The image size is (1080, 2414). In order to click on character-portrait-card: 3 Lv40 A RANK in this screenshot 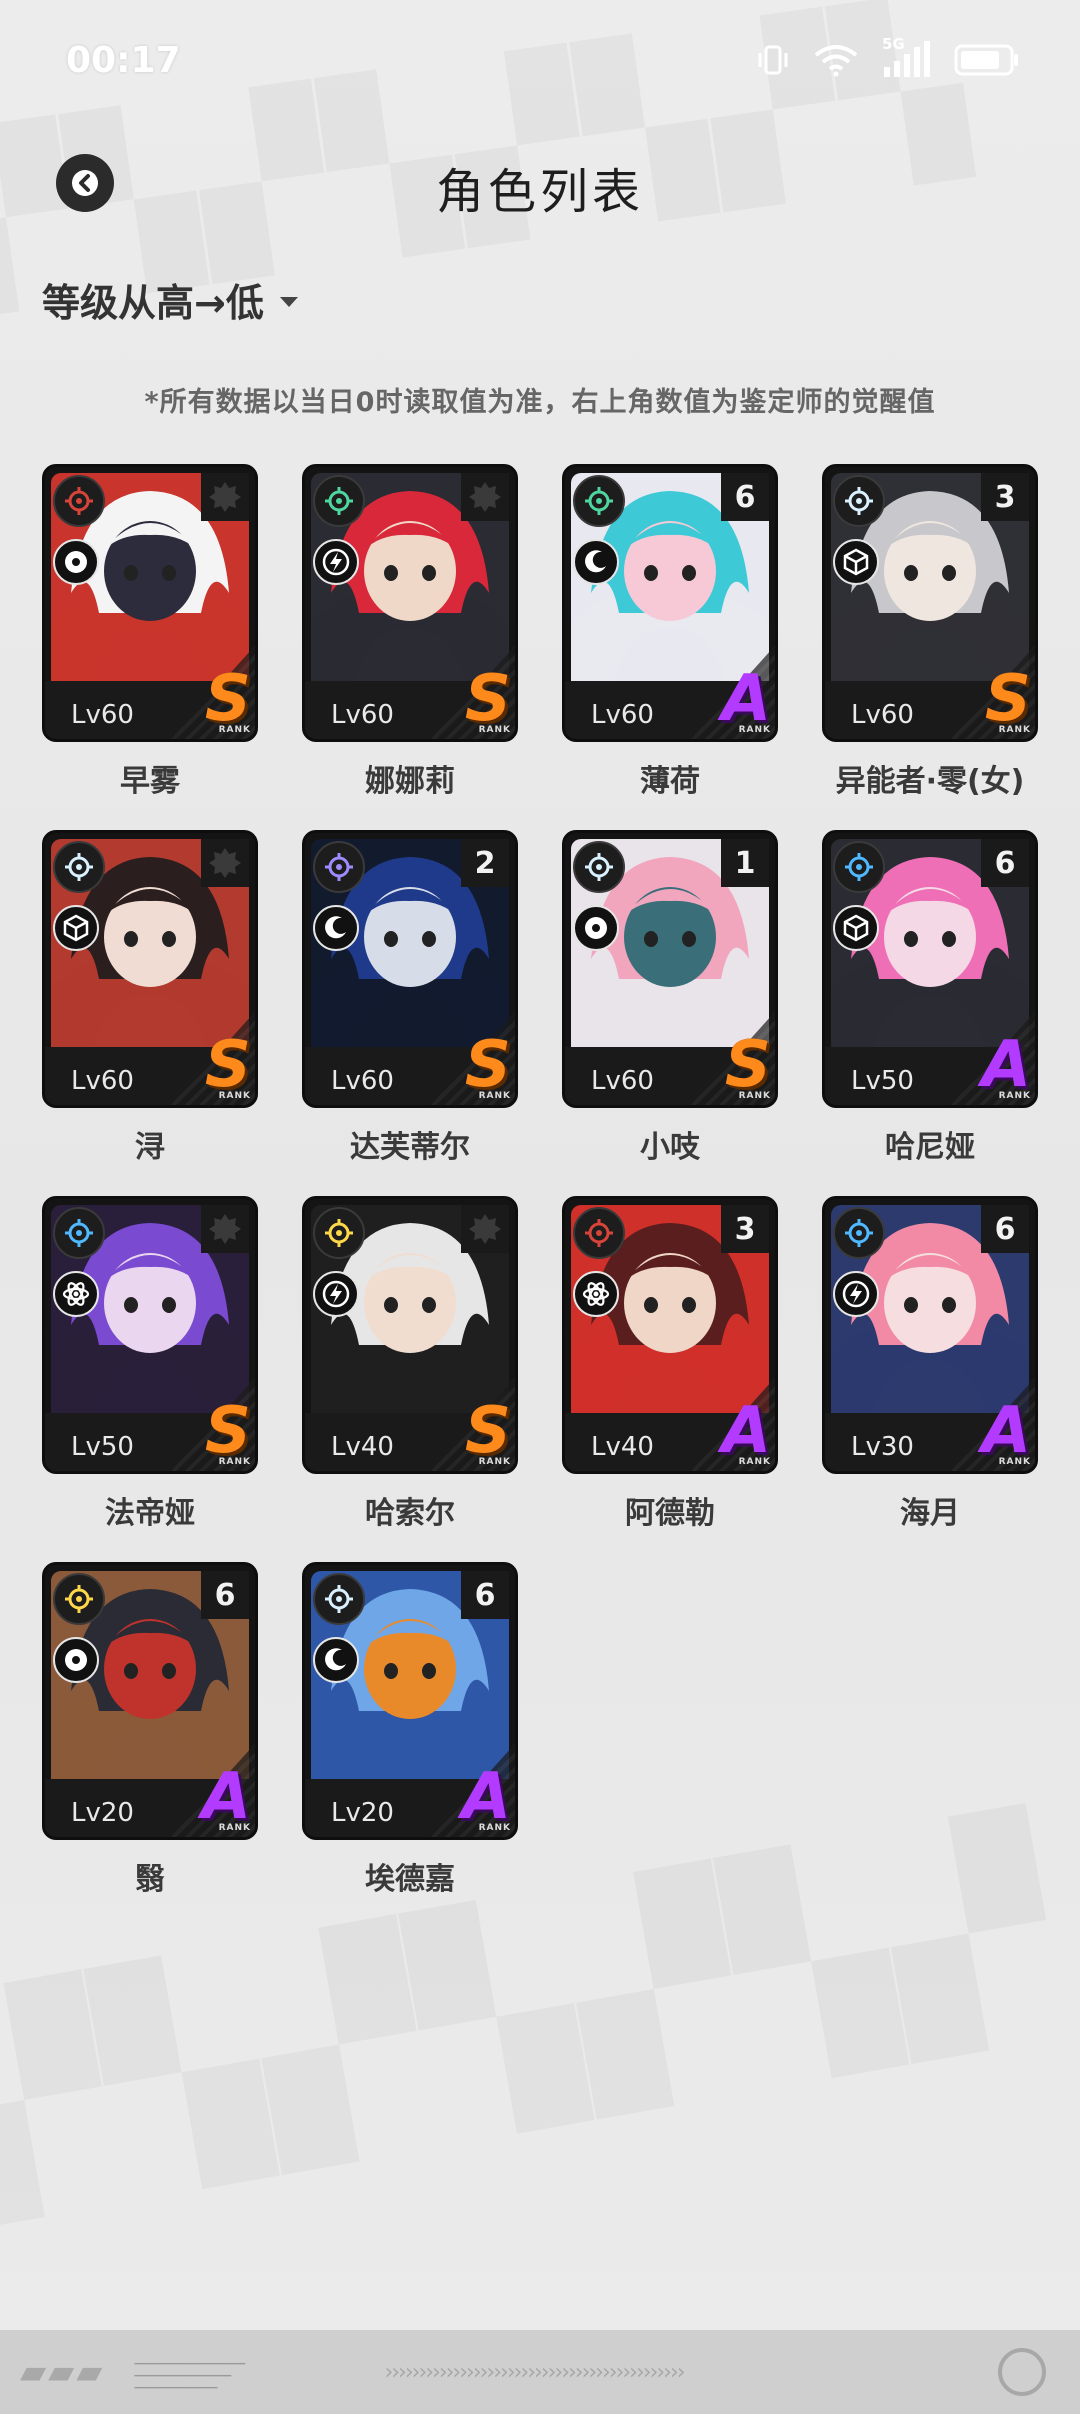, I will do `click(670, 1335)`.